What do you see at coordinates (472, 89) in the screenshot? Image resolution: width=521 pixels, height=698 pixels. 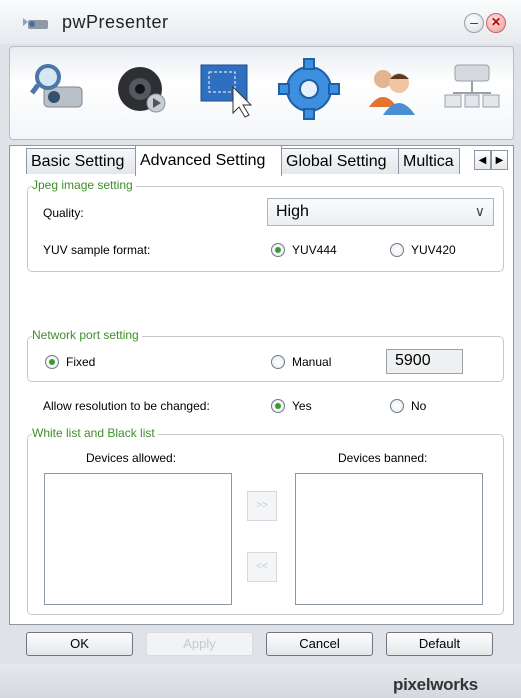 I see `network-devices-icon` at bounding box center [472, 89].